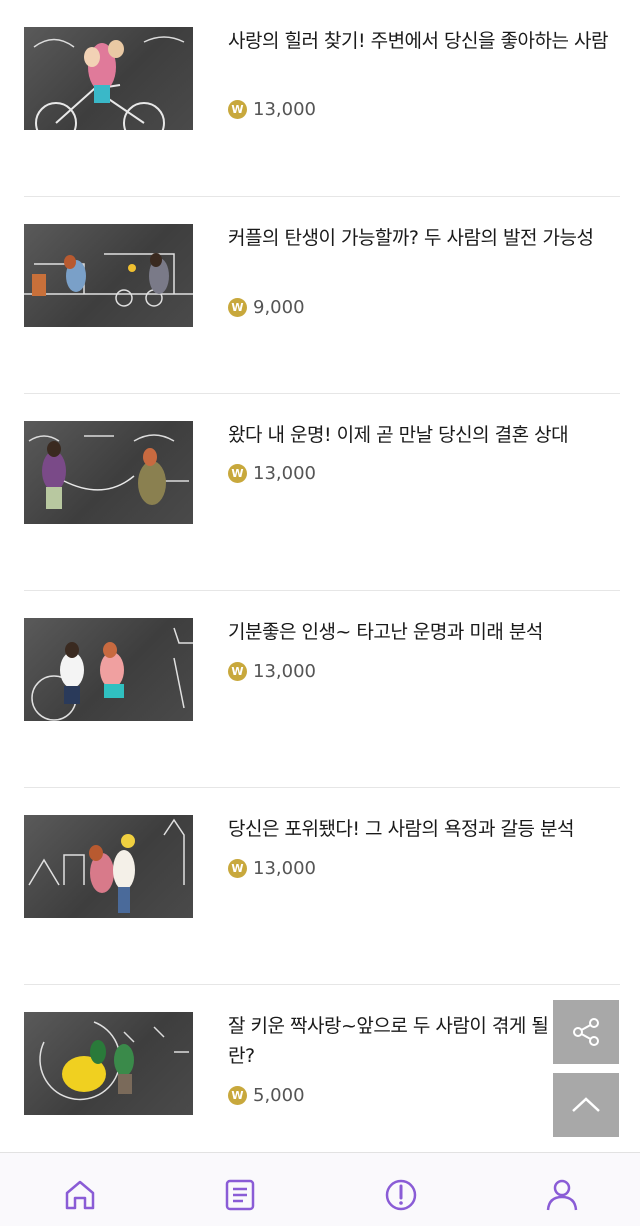  I want to click on price-value: 9,000, so click(279, 307).